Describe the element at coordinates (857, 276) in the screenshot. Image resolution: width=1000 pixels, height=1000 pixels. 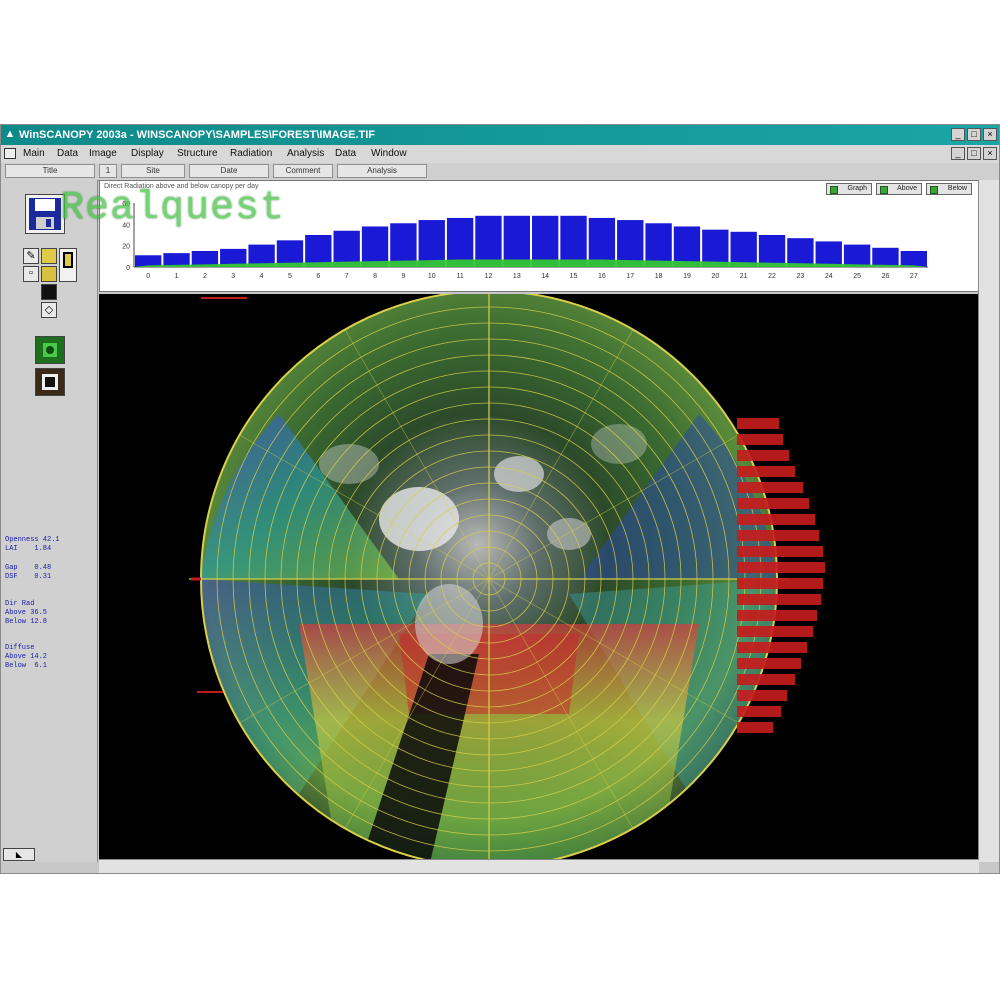
I see `x-tick-label-25: 25` at that location.